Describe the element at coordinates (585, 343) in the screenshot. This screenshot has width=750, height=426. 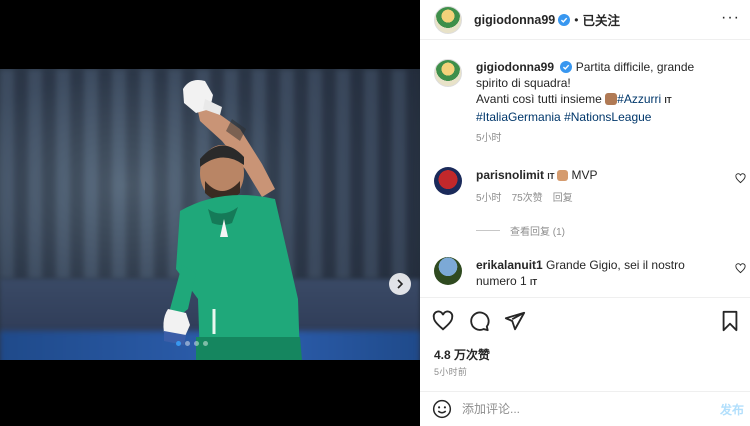
I see `post-actions: 4.8 万次赞 5小时前` at that location.